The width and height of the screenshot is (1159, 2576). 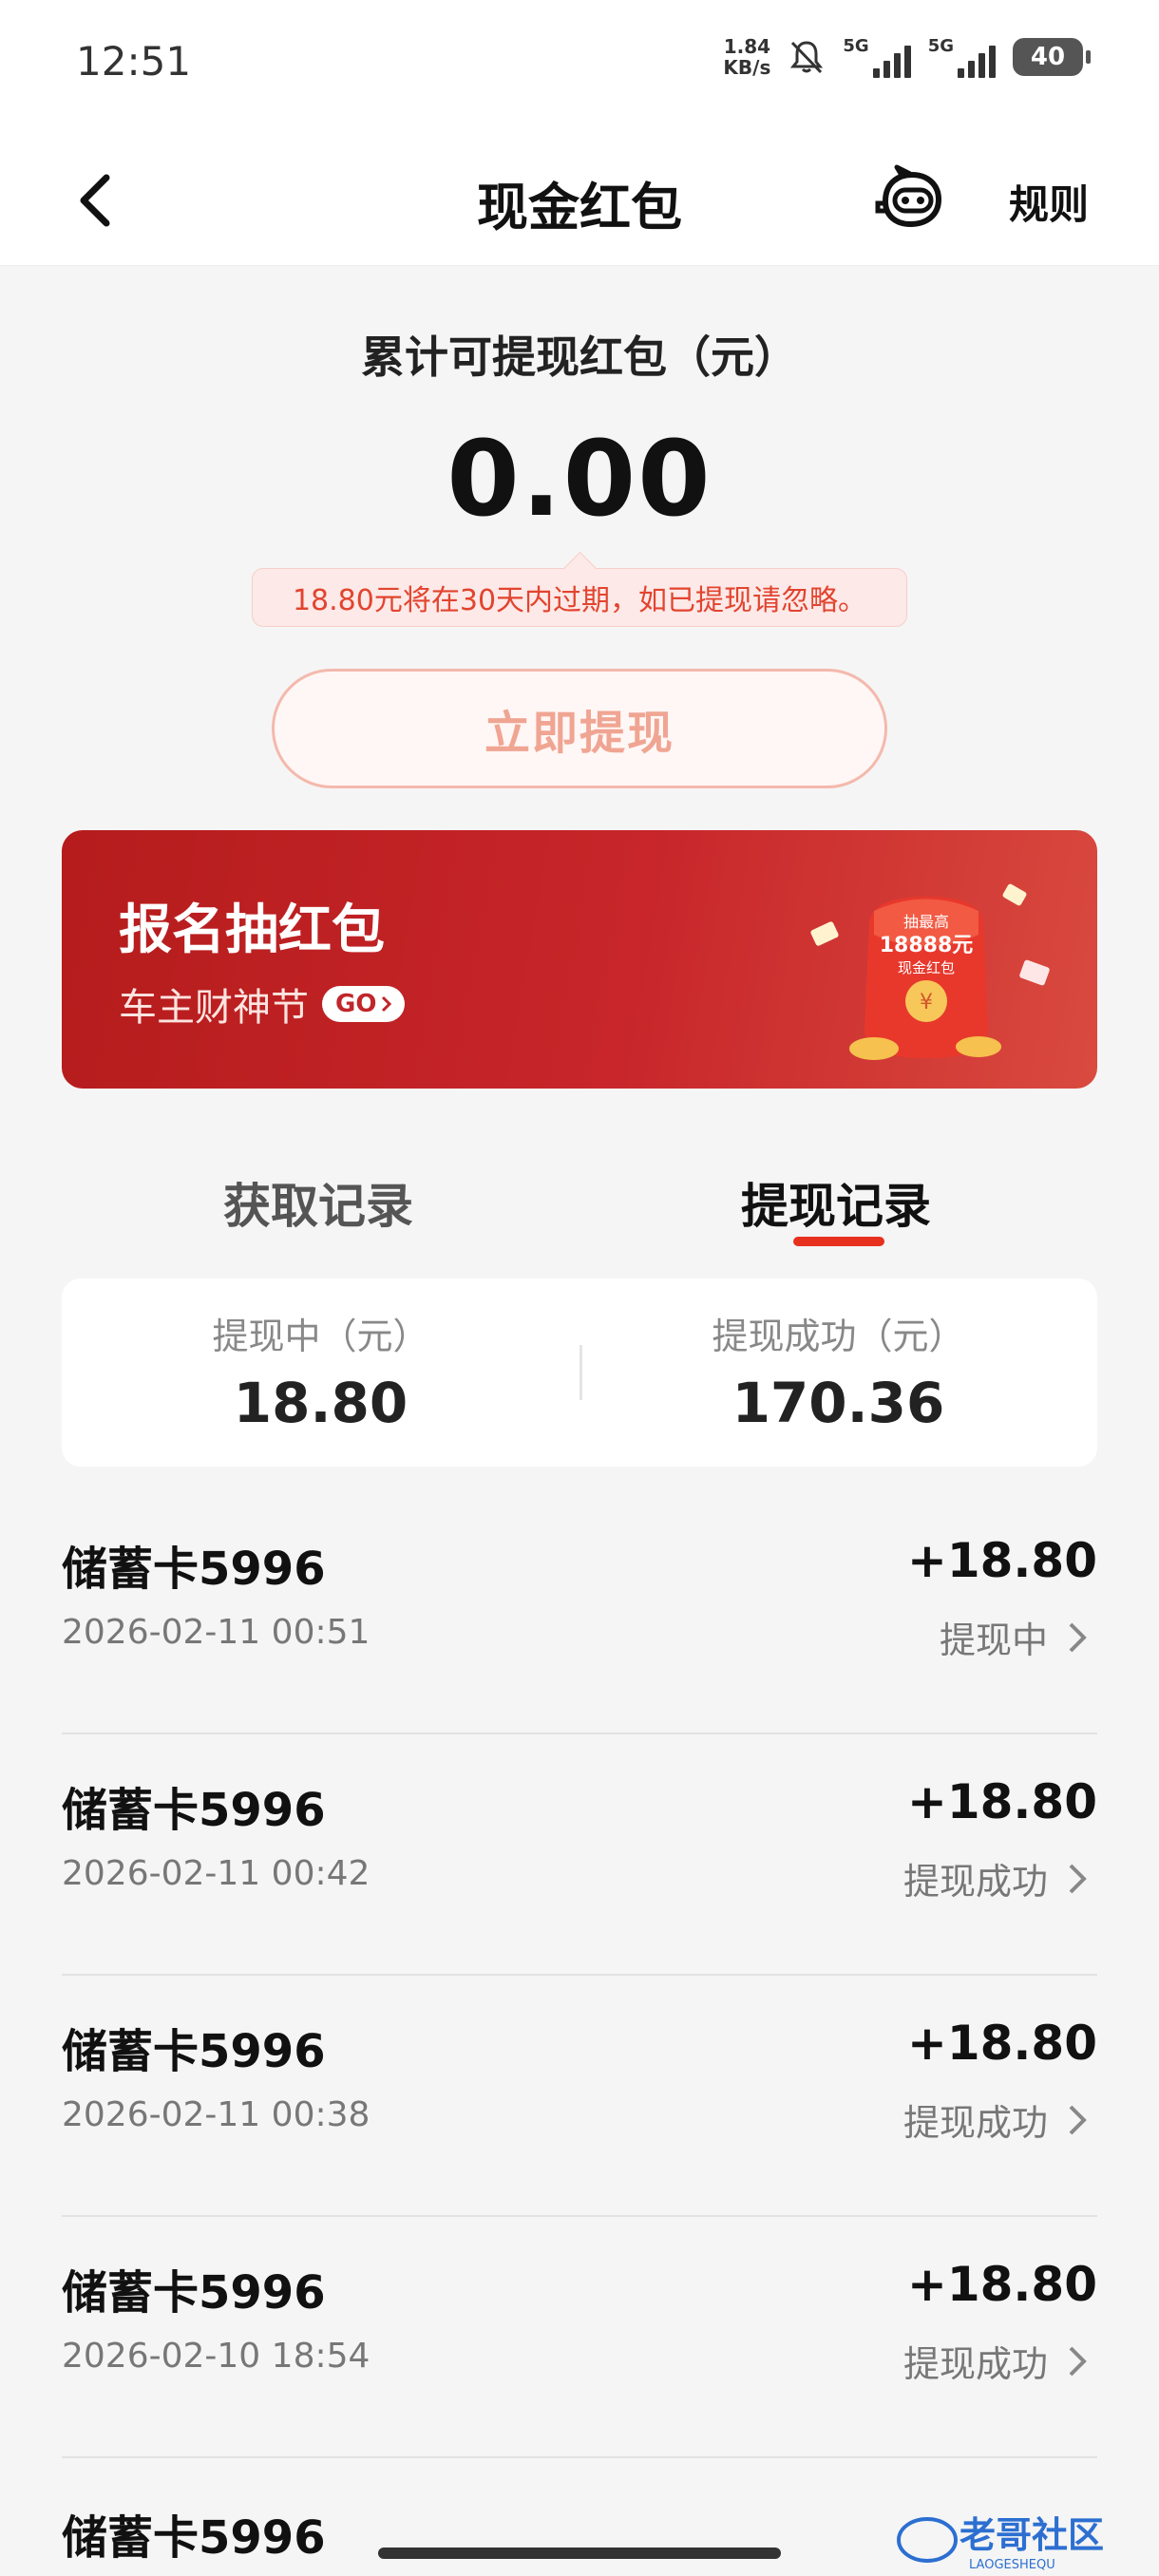 What do you see at coordinates (926, 922) in the screenshot?
I see `promo-art-line1: 抽最高` at bounding box center [926, 922].